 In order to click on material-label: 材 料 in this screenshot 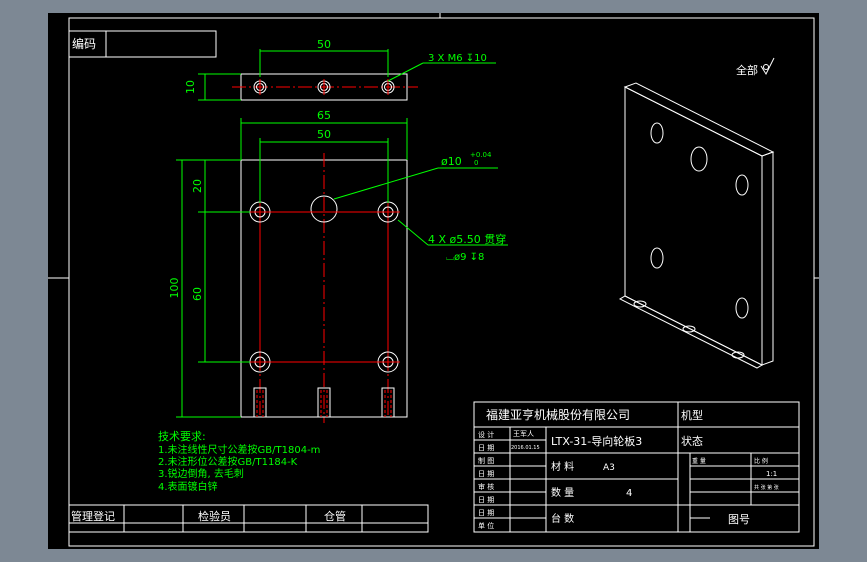, I will do `click(562, 466)`.